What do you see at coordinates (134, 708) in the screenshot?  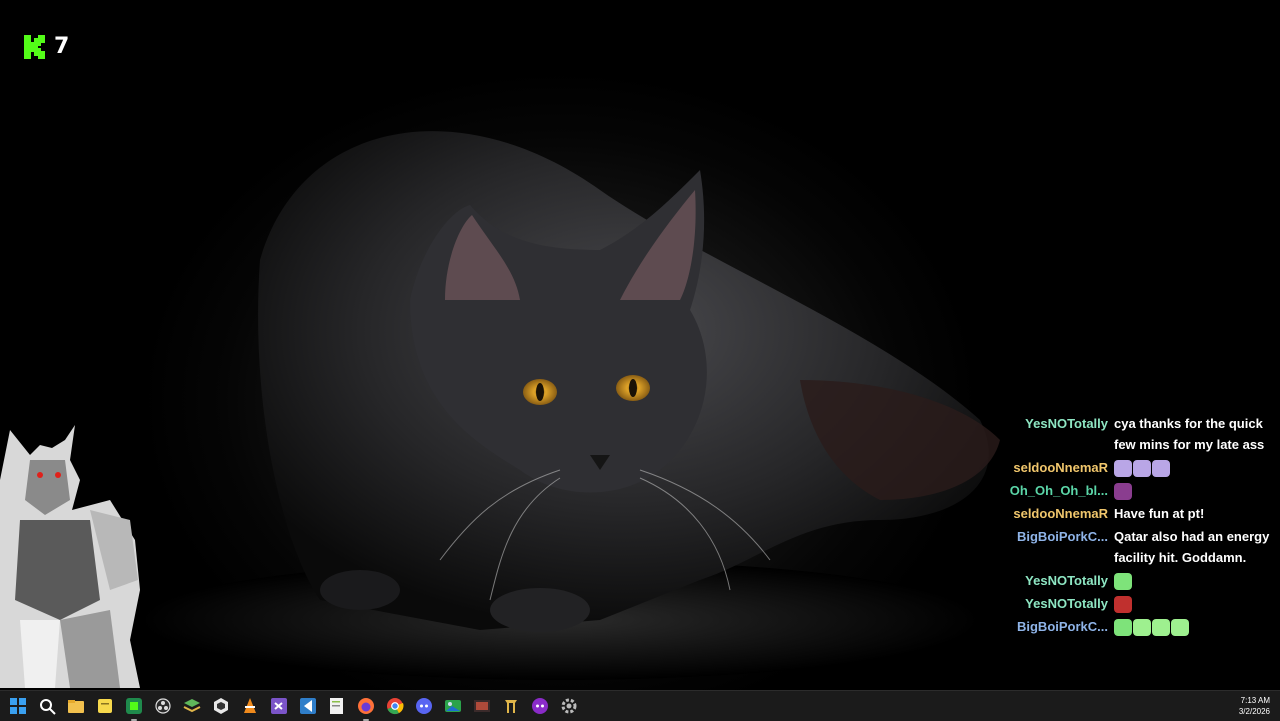 I see `kick-app-icon` at bounding box center [134, 708].